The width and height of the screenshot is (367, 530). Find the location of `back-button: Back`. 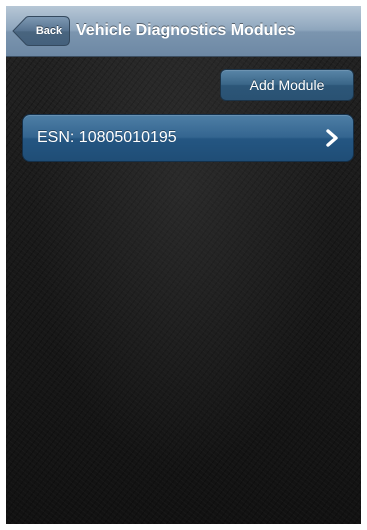

back-button: Back is located at coordinates (41, 31).